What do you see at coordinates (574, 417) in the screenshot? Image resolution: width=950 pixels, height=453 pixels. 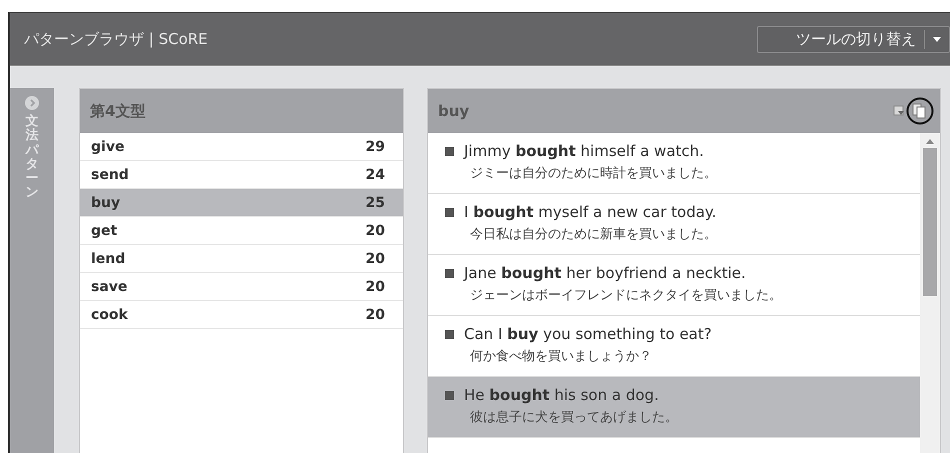 I see `japanese-translation: 彼は息子に犬を買ってあげました。` at bounding box center [574, 417].